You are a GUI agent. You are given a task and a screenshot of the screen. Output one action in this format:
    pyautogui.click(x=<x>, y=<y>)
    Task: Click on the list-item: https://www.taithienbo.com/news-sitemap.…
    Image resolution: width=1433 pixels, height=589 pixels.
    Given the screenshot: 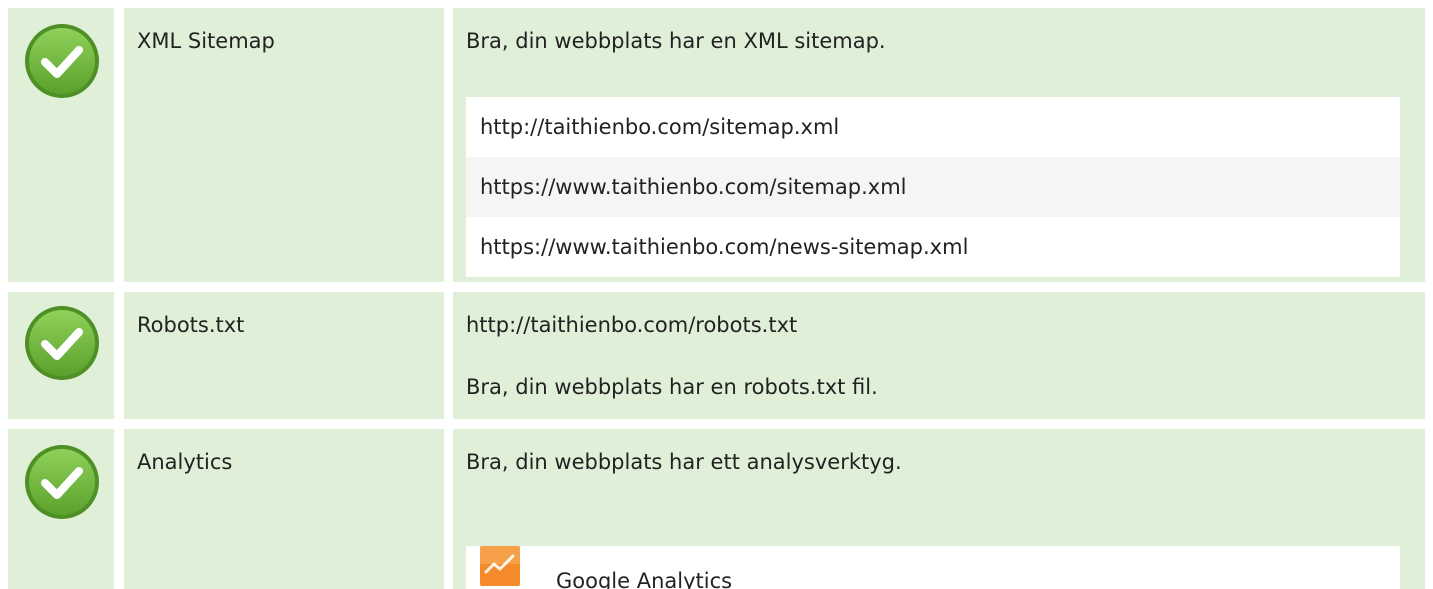 What is the action you would take?
    pyautogui.click(x=724, y=247)
    